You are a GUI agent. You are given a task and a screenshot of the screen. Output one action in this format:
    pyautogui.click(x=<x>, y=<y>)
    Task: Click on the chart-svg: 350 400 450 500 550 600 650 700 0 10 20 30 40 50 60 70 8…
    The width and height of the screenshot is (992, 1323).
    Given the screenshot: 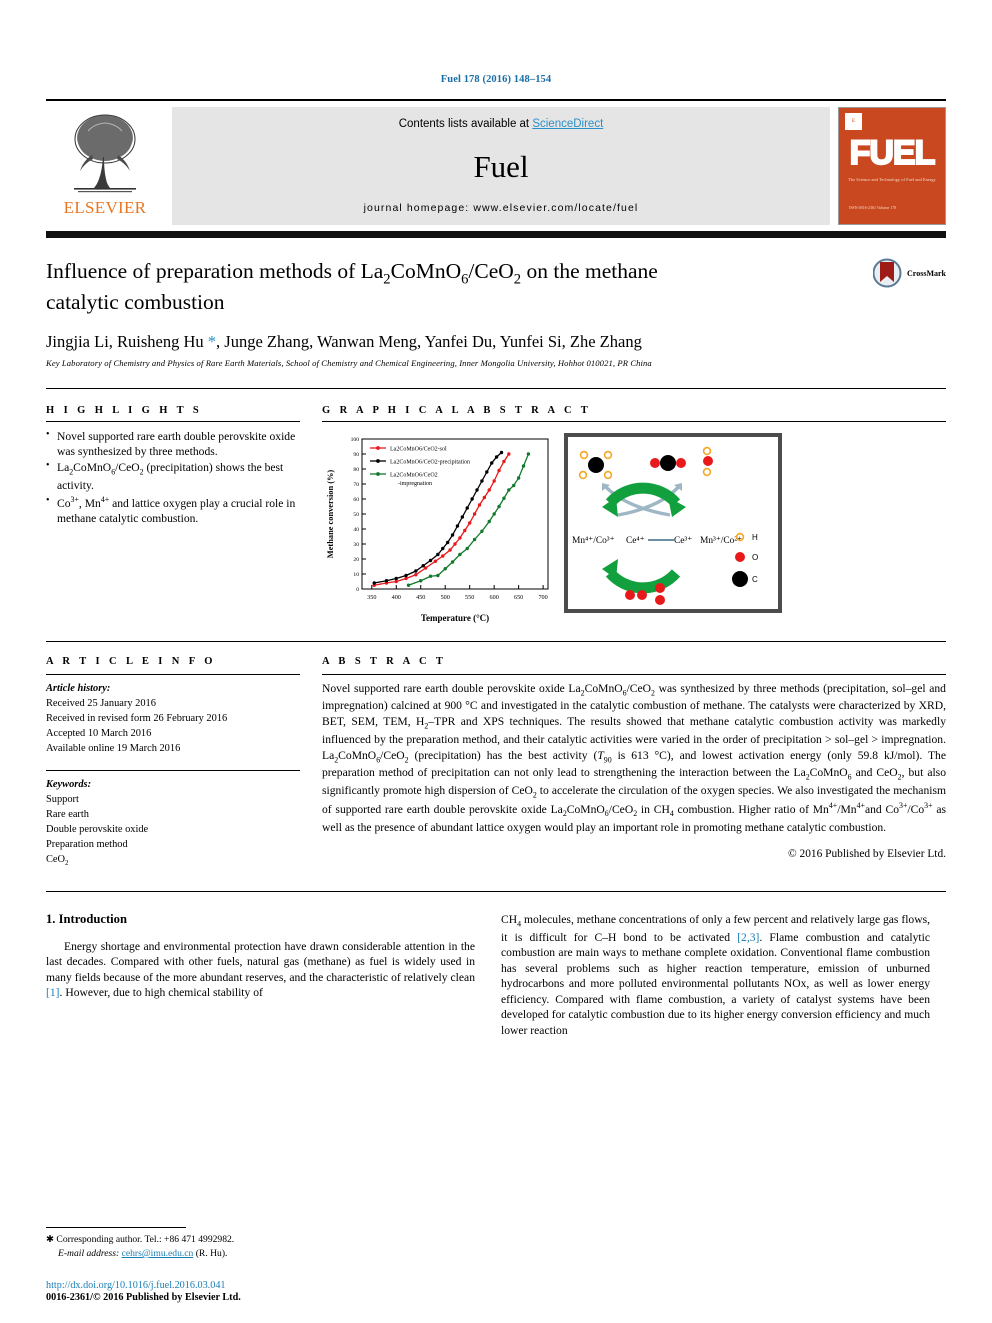 What is the action you would take?
    pyautogui.click(x=437, y=530)
    